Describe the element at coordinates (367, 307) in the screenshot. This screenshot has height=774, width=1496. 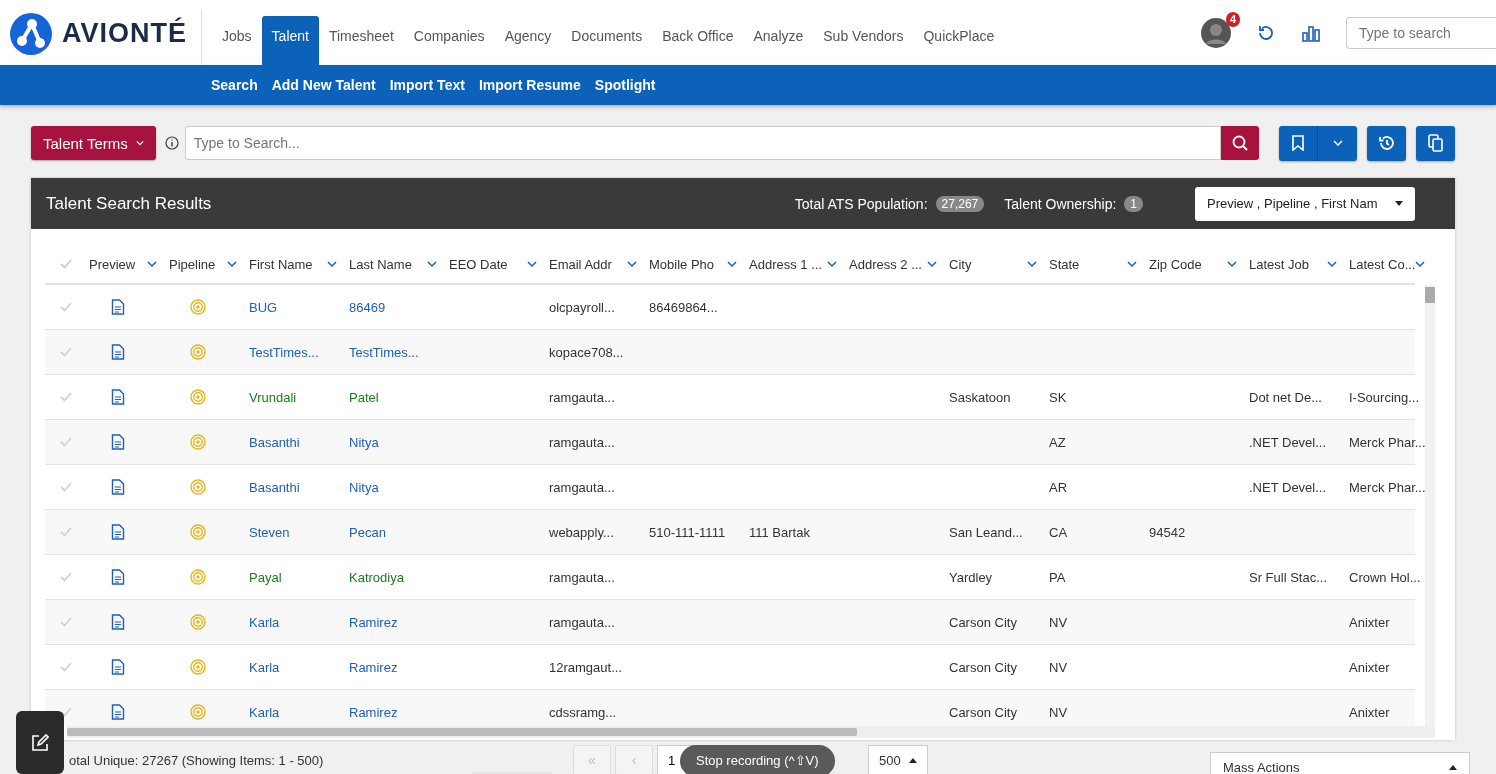
I see `name-link: 86469` at that location.